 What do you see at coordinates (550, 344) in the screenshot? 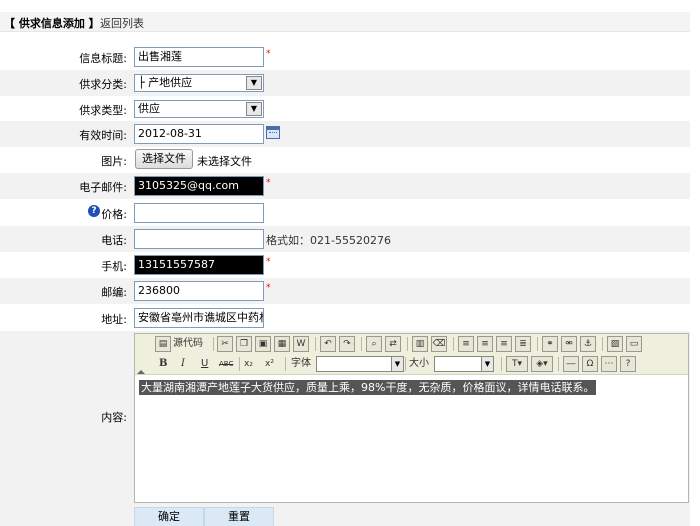
I see `link-icon: ⚭` at bounding box center [550, 344].